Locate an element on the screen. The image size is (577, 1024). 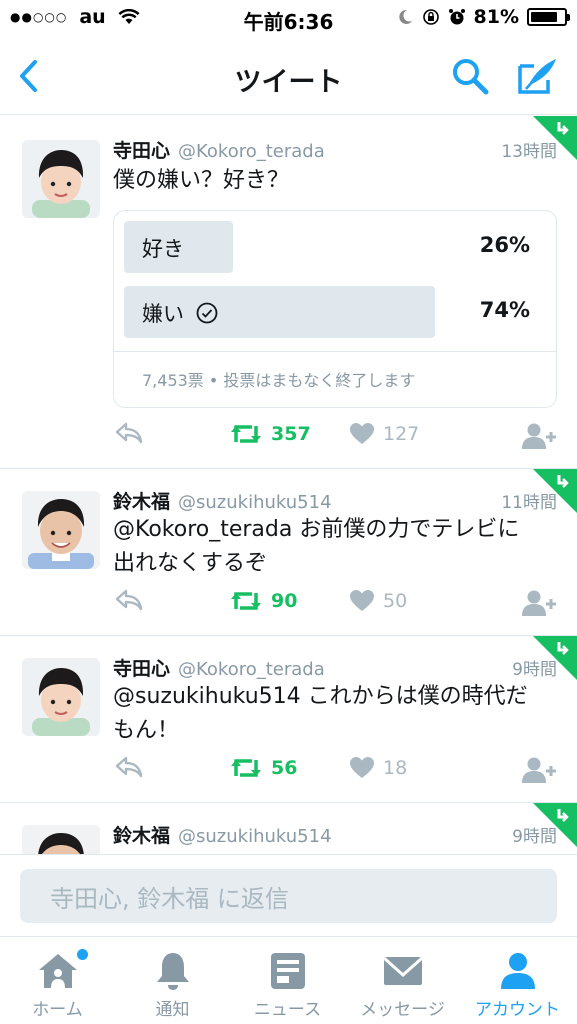
tab-label: 通知 is located at coordinates (172, 1010).